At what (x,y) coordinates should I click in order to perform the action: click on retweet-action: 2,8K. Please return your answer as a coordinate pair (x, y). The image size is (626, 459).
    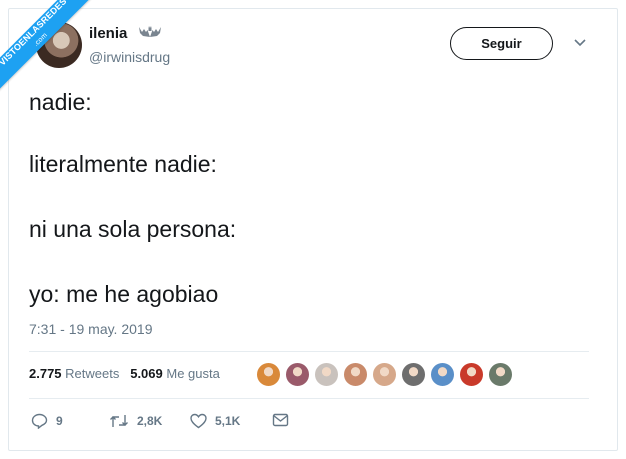
    Looking at the image, I should click on (135, 421).